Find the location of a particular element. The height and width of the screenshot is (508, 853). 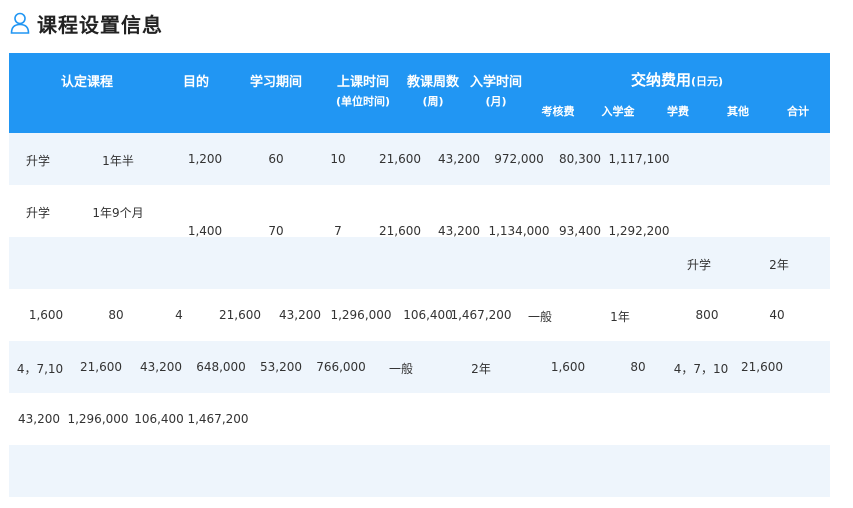

page-title-text: 课程设置信息 is located at coordinates (100, 24).